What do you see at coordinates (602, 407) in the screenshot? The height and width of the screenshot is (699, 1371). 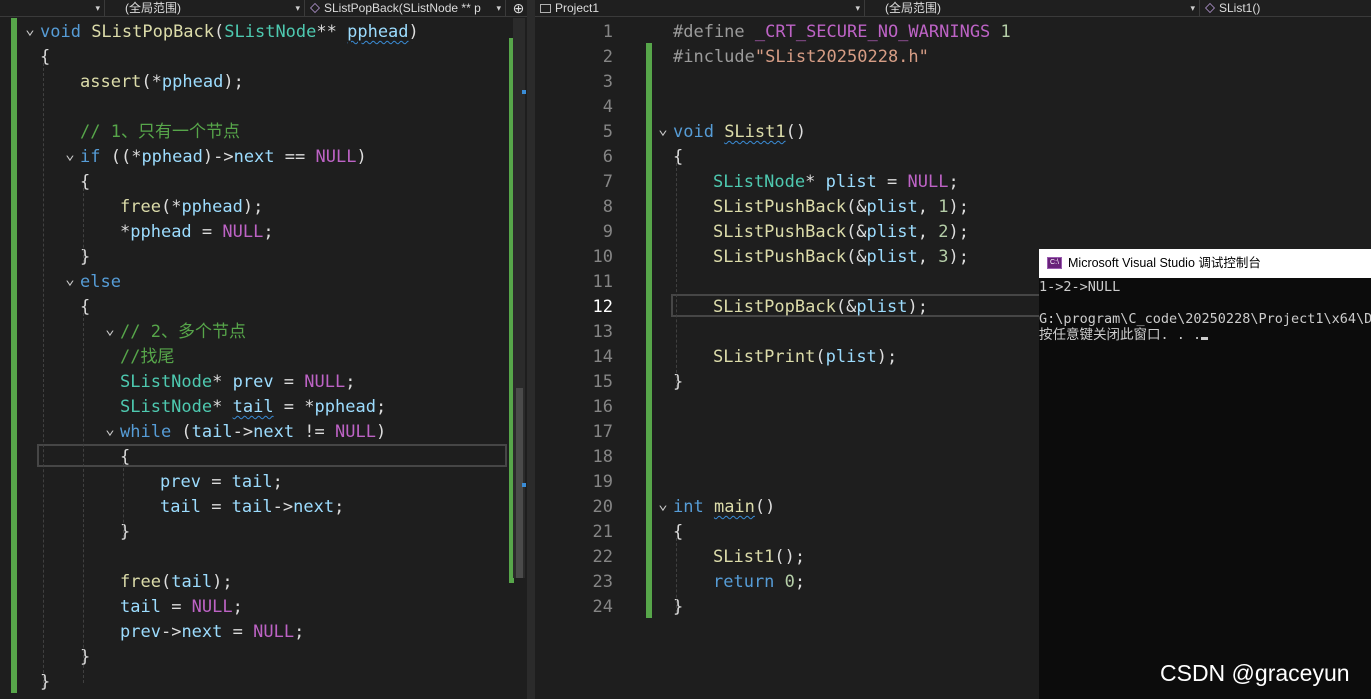 I see `line-number: 16` at bounding box center [602, 407].